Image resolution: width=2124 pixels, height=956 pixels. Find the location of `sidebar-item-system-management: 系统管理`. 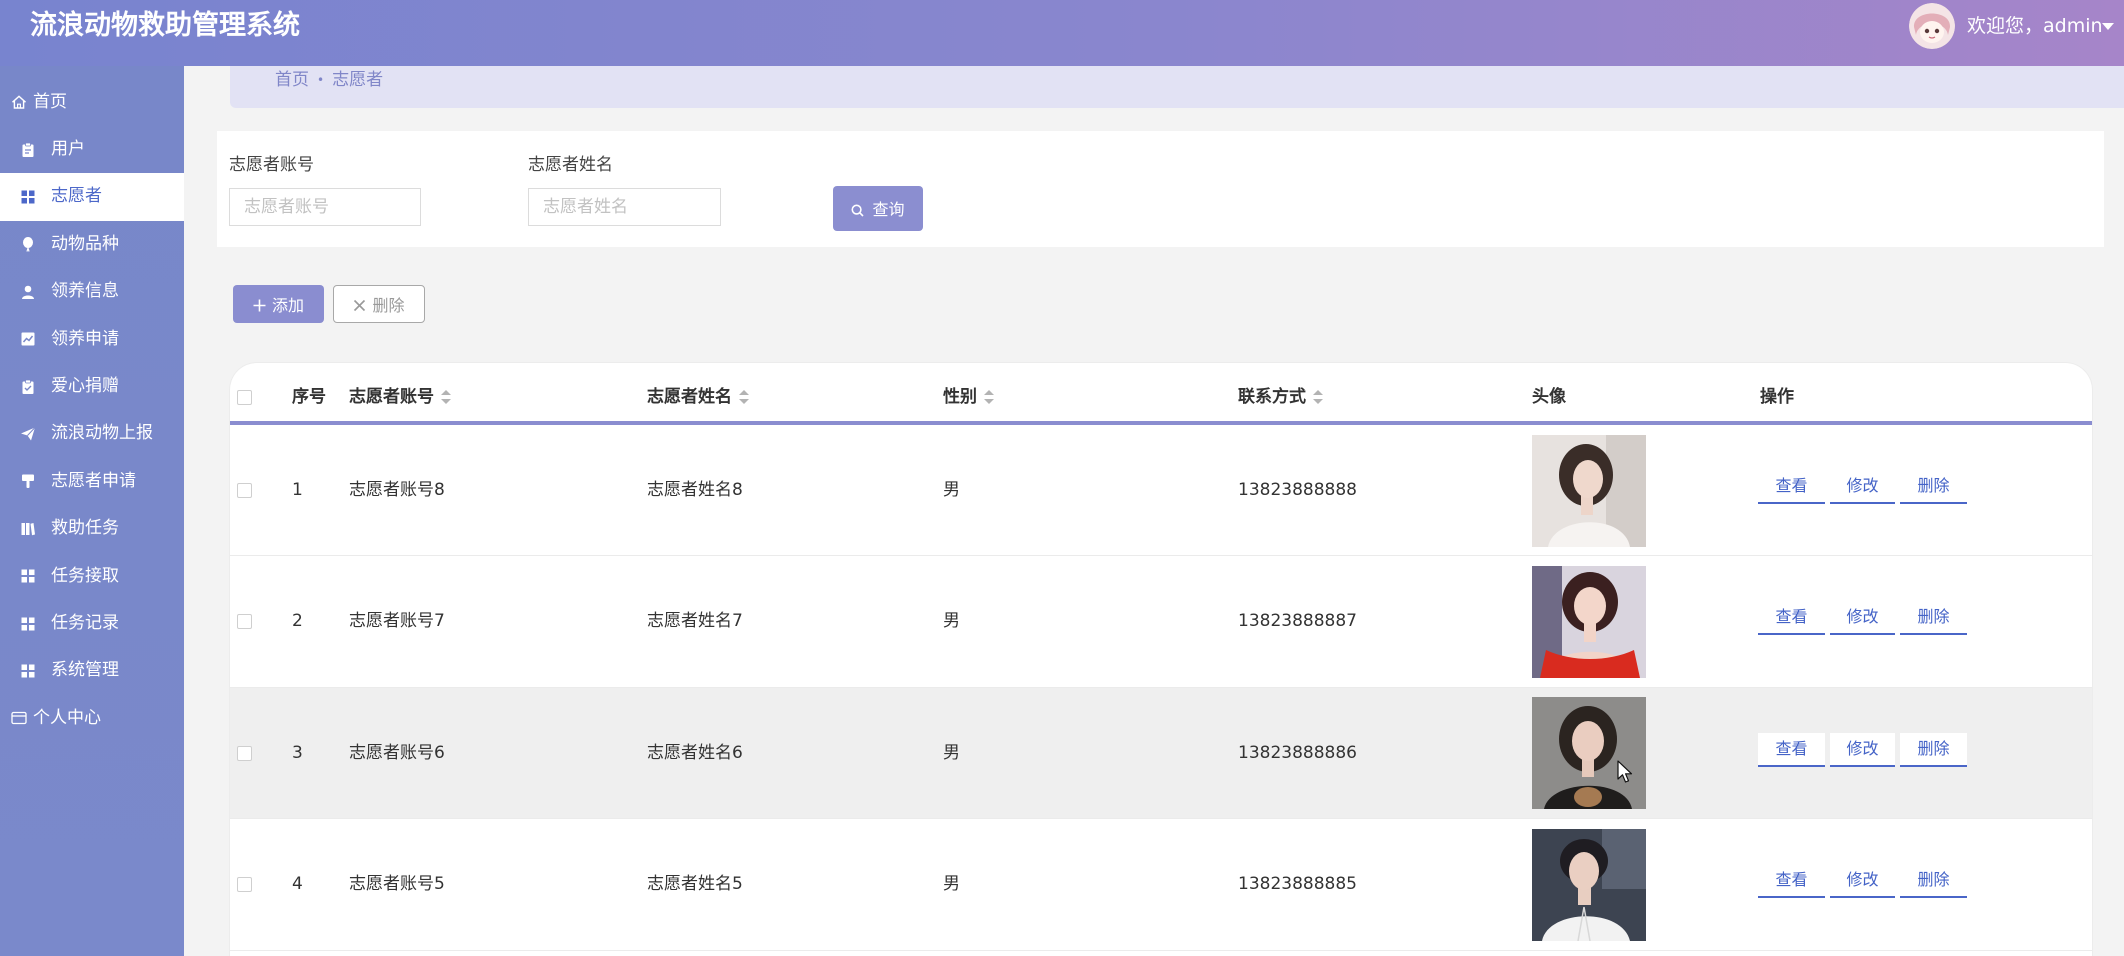

sidebar-item-system-management: 系统管理 is located at coordinates (92, 670).